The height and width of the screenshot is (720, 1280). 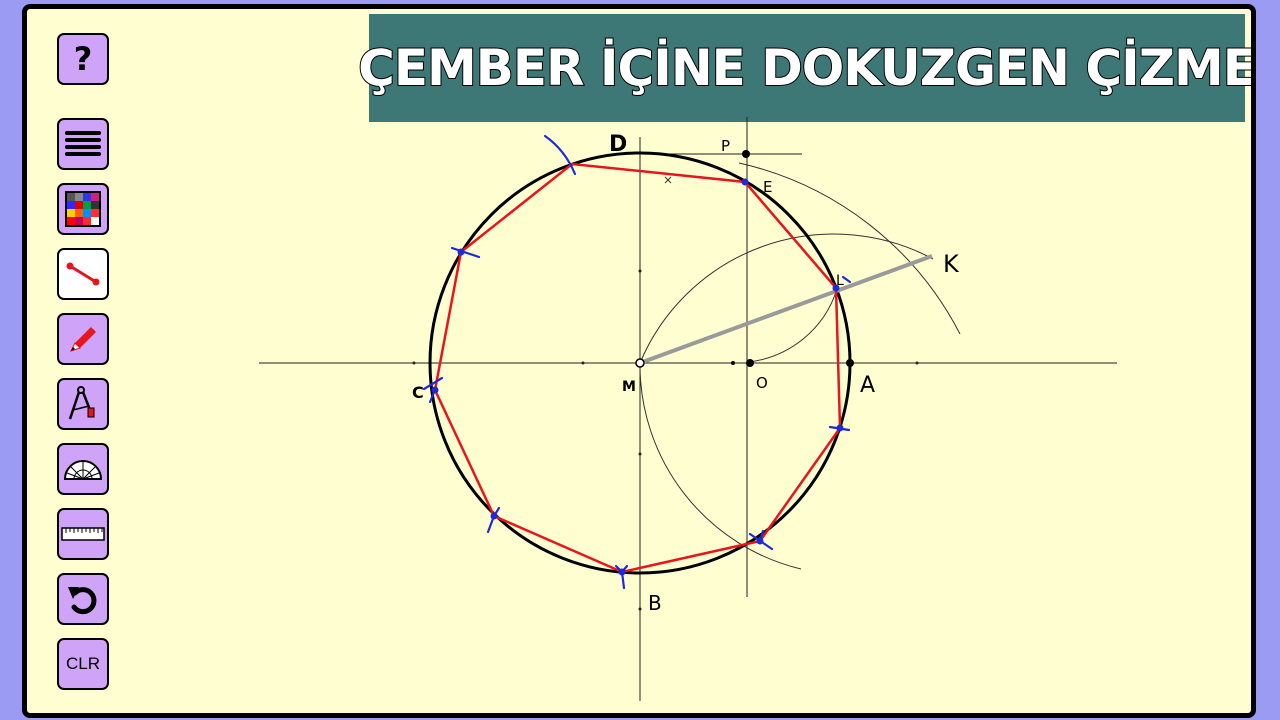 I want to click on label-B: B, so click(x=655, y=603).